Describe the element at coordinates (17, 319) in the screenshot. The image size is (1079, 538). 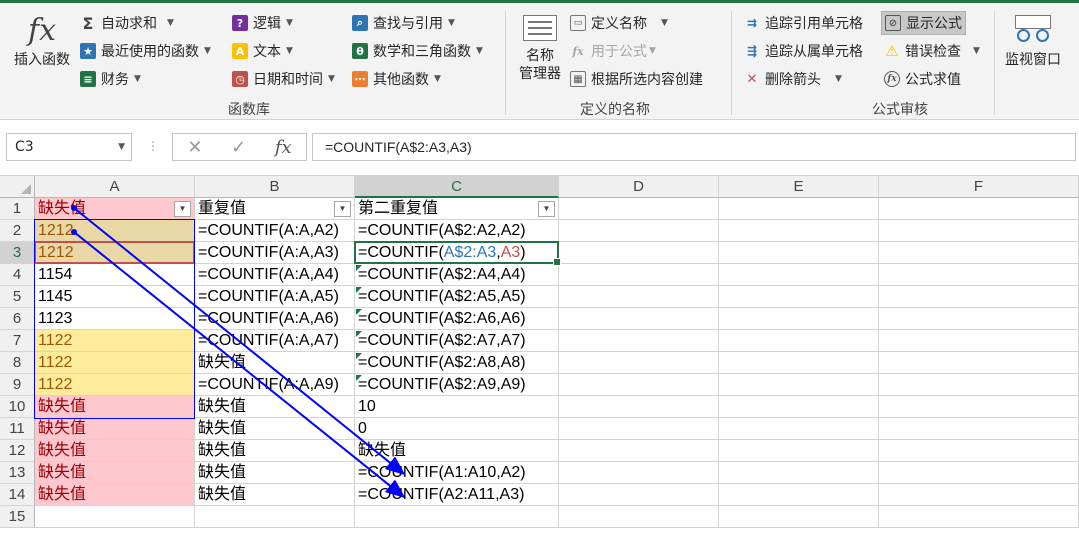
I see `row-header-6: 6` at that location.